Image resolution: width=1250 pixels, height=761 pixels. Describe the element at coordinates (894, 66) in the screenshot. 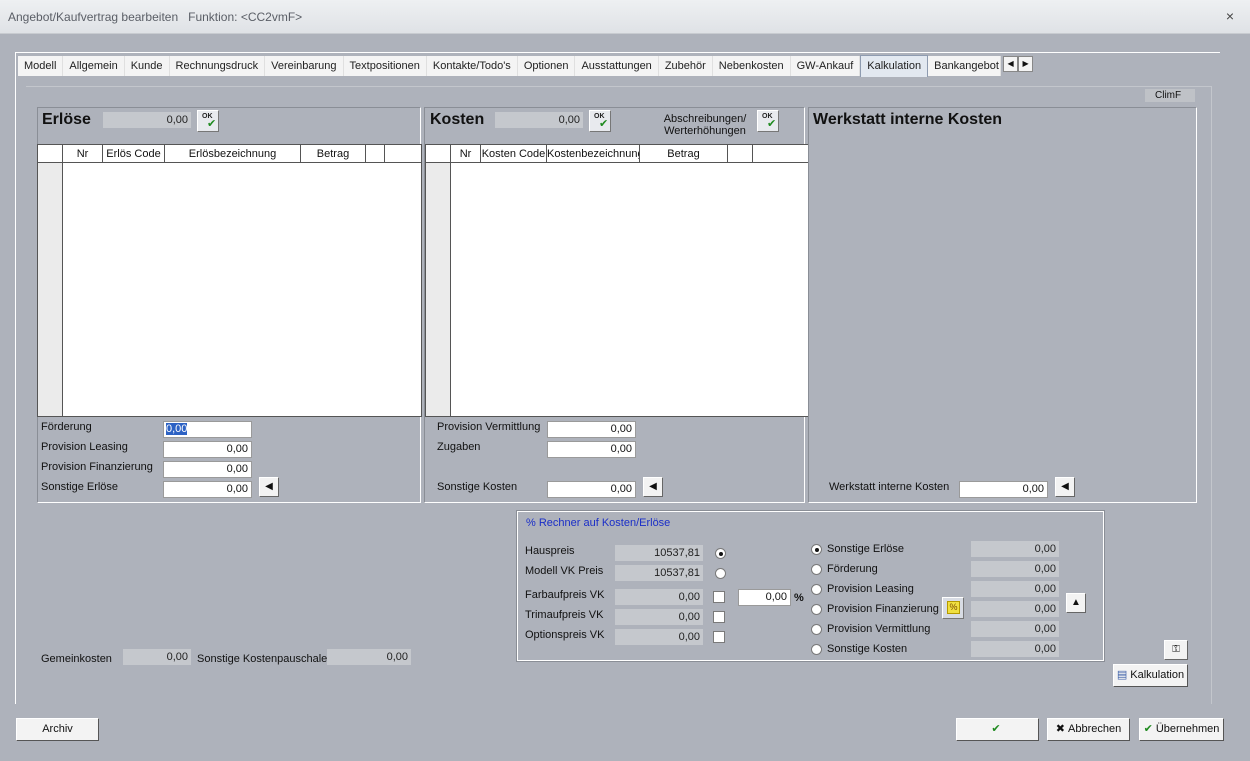

I see `tab-12: Kalkulation` at that location.